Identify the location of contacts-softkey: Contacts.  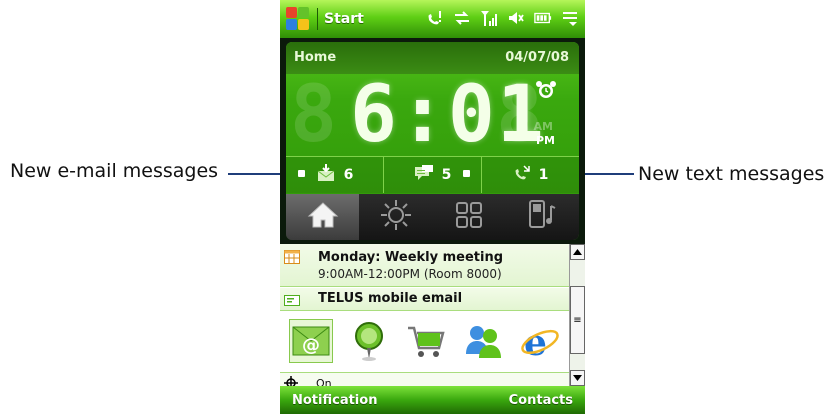
(541, 400).